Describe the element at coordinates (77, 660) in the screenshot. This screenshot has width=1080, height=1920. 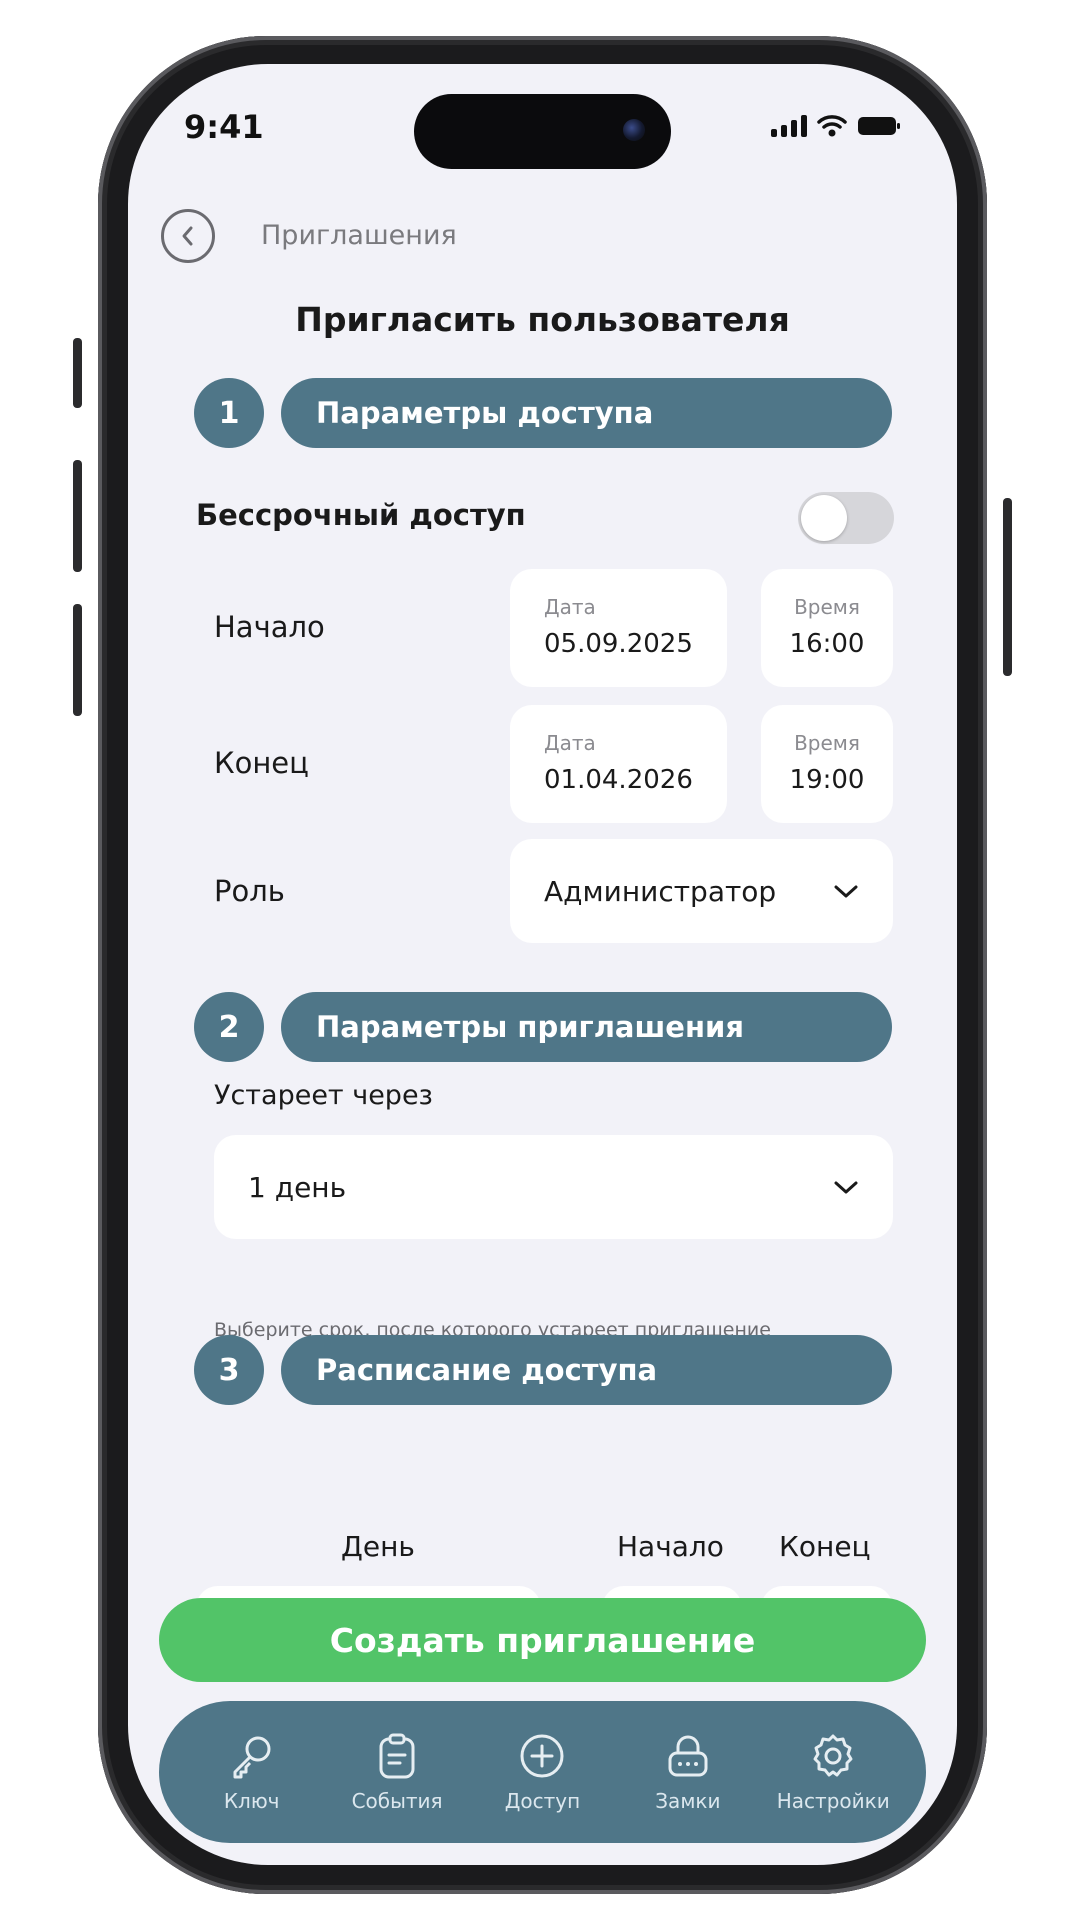
I see `phone-volume-down-button` at that location.